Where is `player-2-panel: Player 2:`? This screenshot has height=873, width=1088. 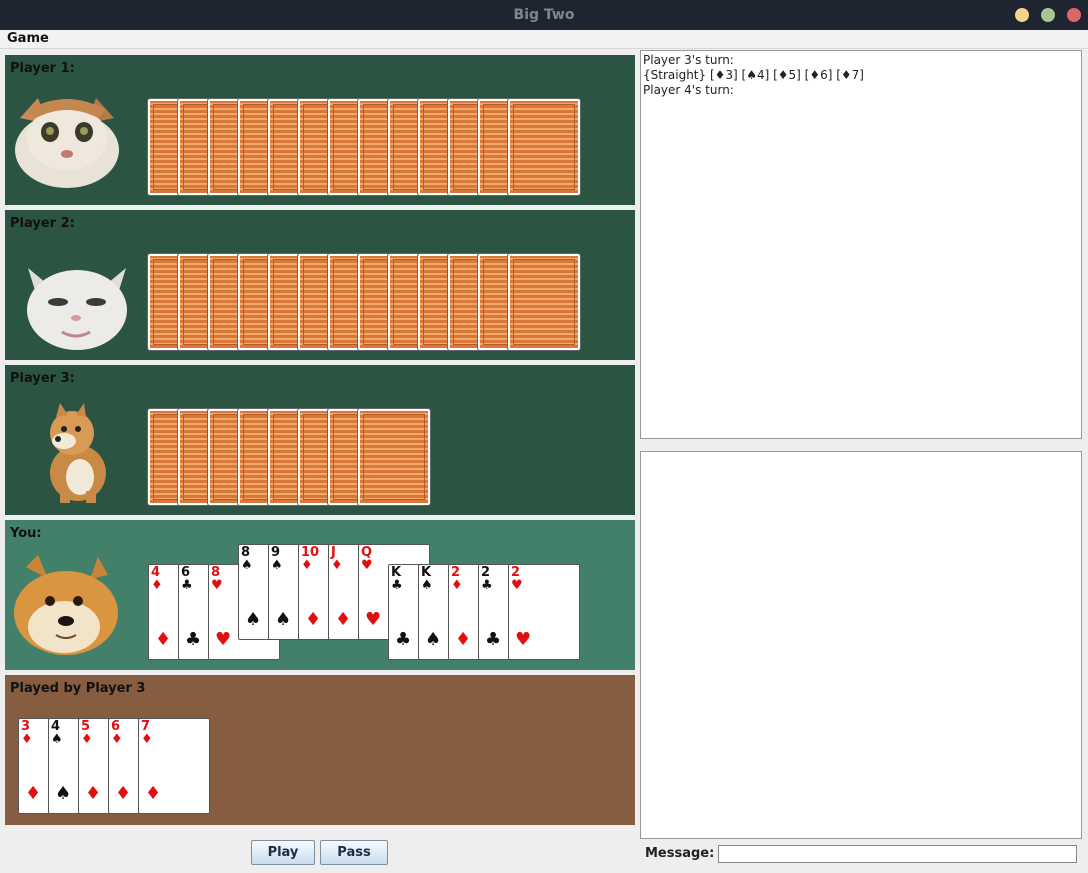 player-2-panel: Player 2: is located at coordinates (320, 285).